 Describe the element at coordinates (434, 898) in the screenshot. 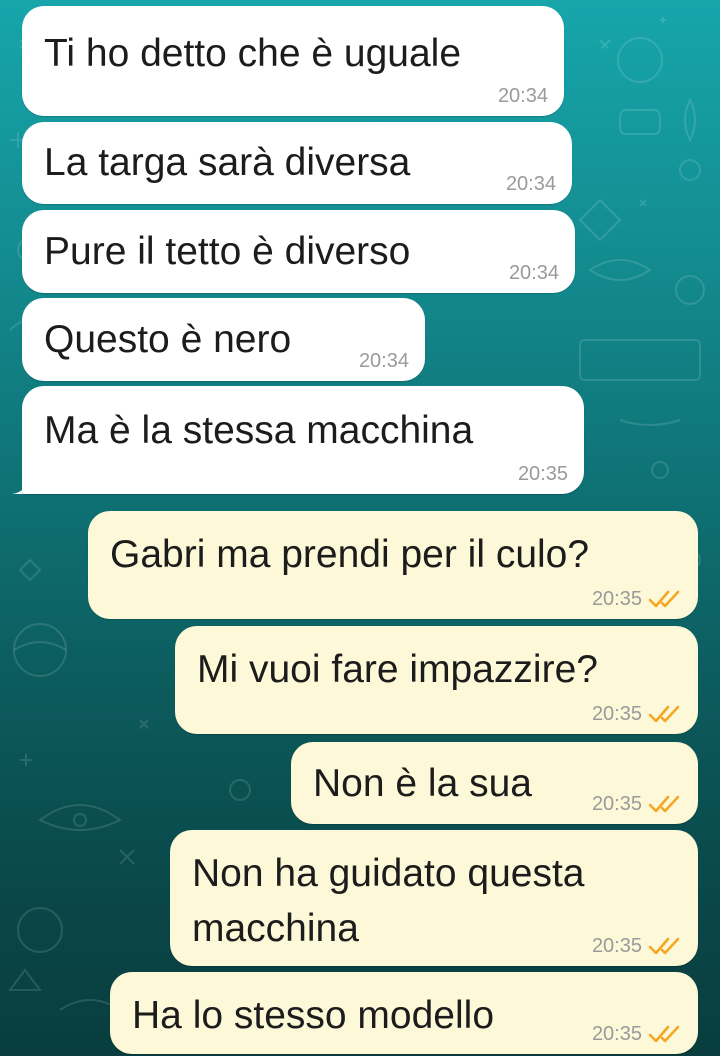

I see `outgoing-message: Non ha guidato questa macchina 20:35` at that location.